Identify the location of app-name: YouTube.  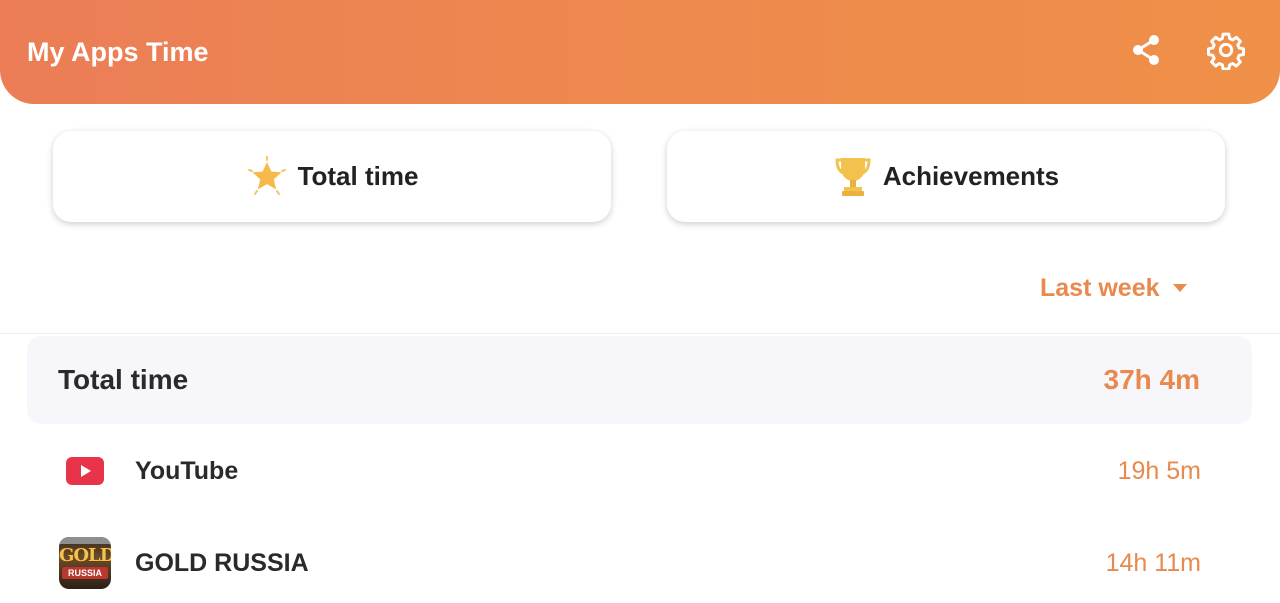
(187, 471).